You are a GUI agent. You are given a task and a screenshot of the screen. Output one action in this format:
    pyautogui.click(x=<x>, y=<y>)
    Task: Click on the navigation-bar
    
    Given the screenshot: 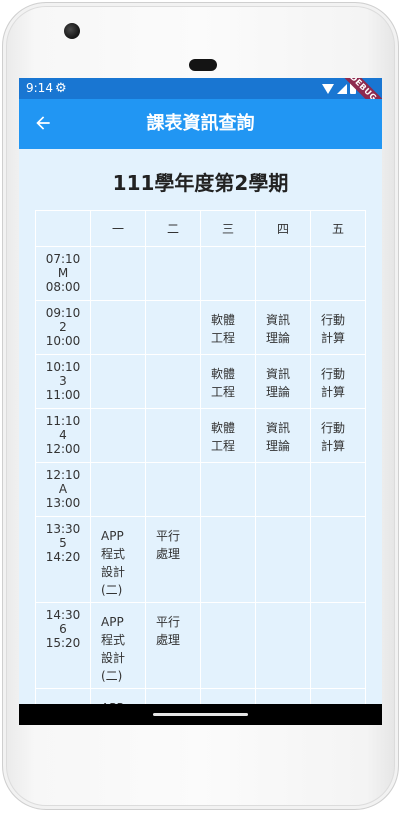 What is the action you would take?
    pyautogui.click(x=200, y=714)
    